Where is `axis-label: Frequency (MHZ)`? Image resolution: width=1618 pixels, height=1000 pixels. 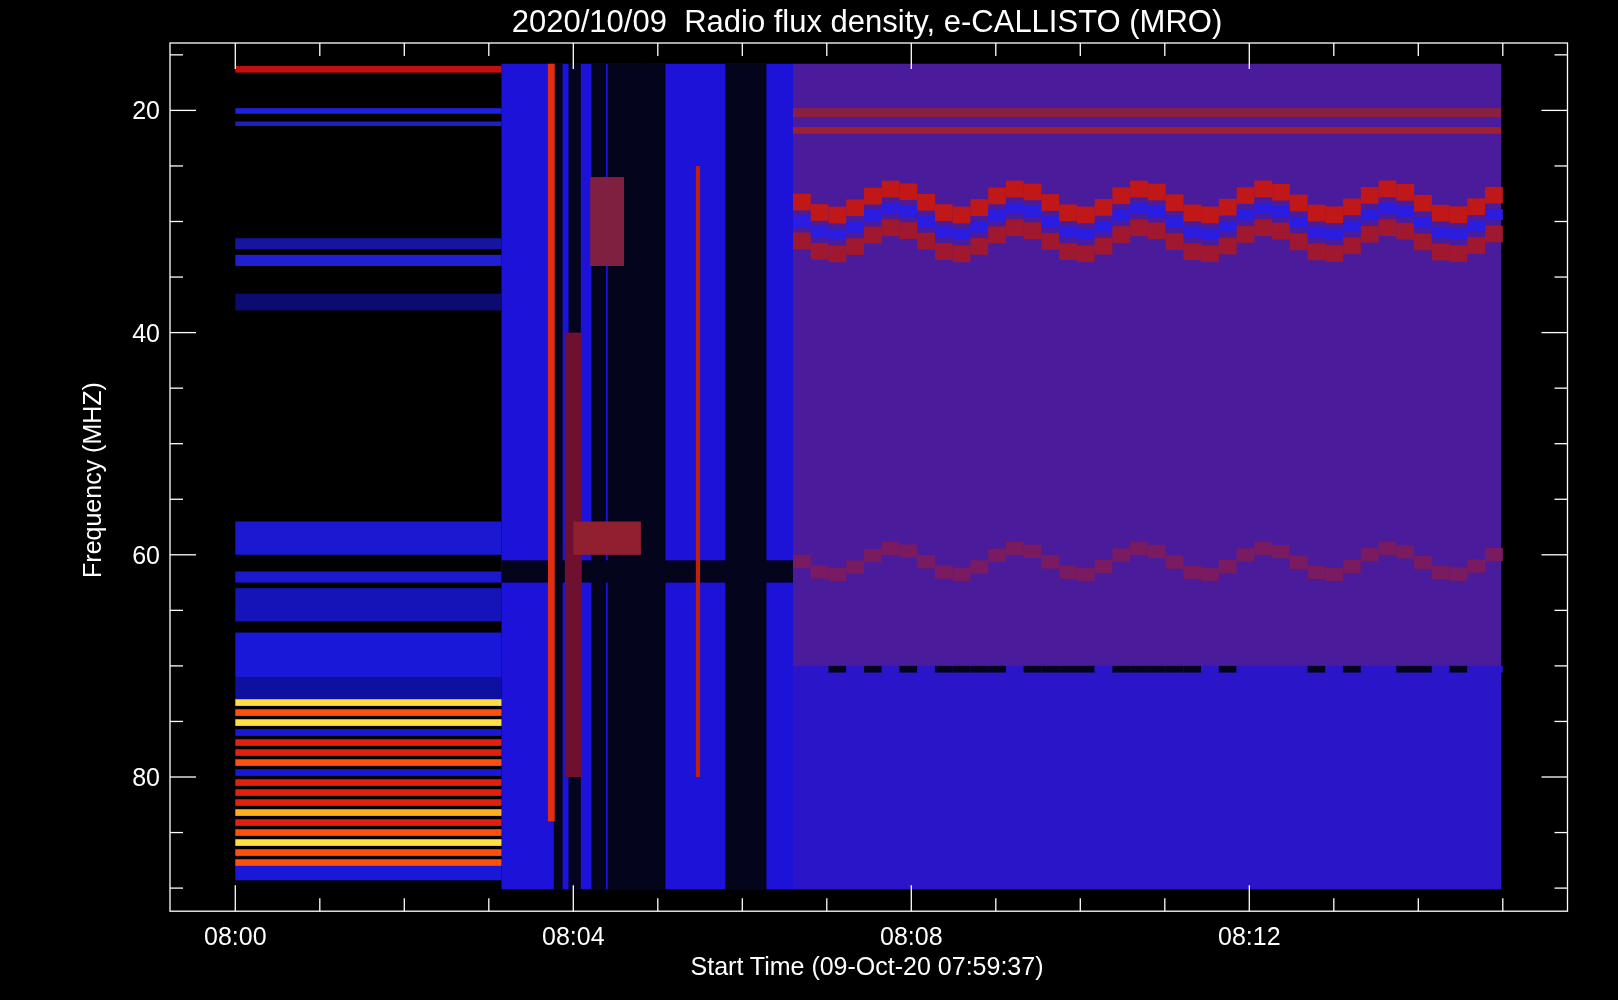
axis-label: Frequency (MHZ) is located at coordinates (92, 480).